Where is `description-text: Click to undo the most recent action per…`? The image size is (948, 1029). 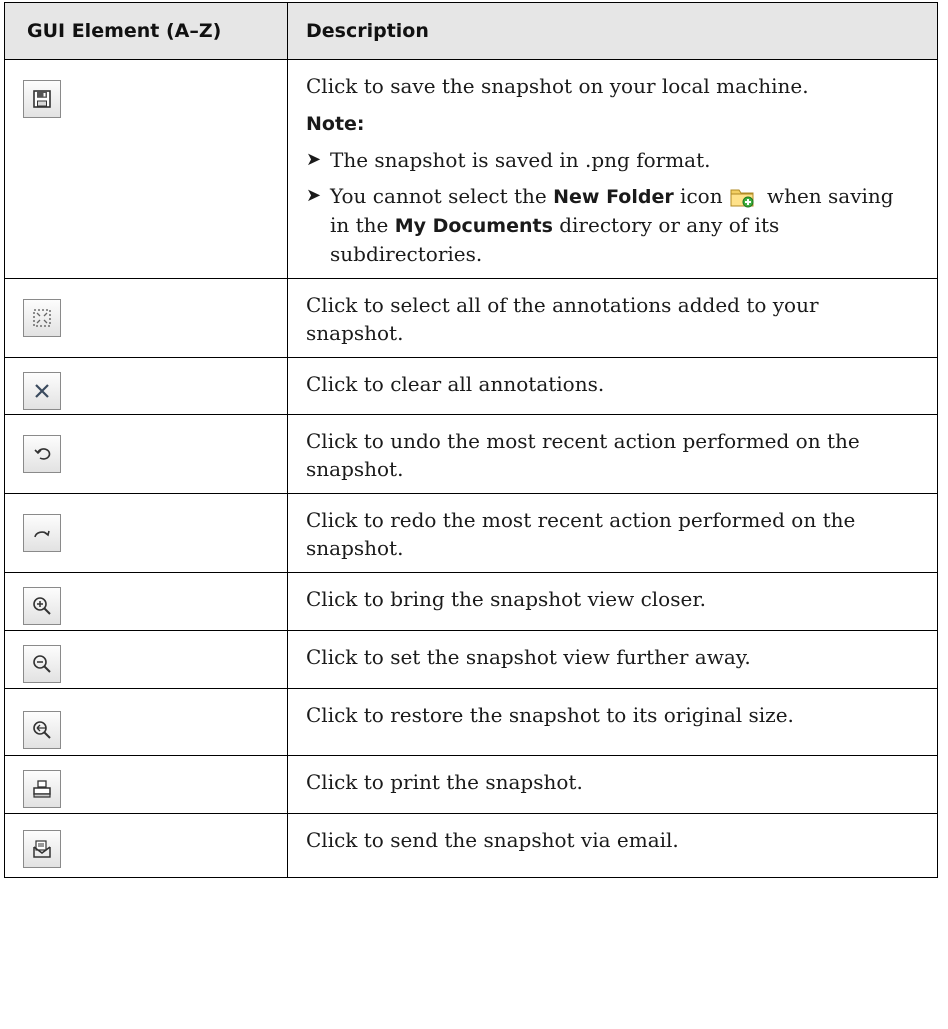 description-text: Click to undo the most recent action per… is located at coordinates (583, 455).